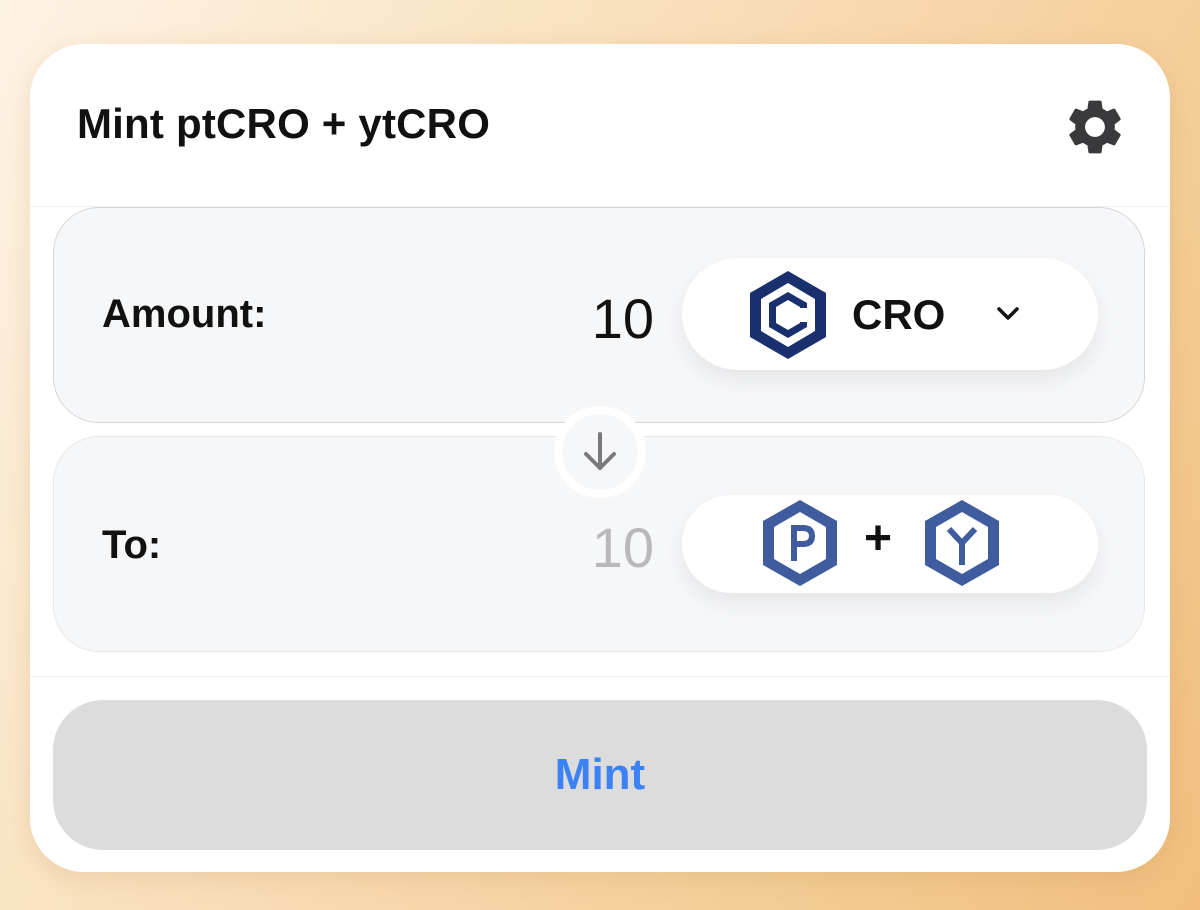 The width and height of the screenshot is (1200, 910). I want to click on pt-token-icon, so click(800, 543).